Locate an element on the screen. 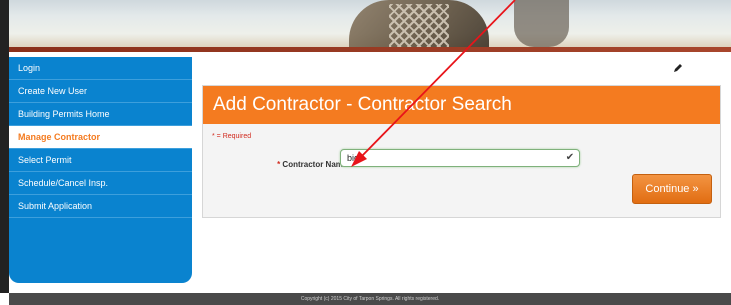 The image size is (731, 305). banner-figure-image is located at coordinates (541, 23).